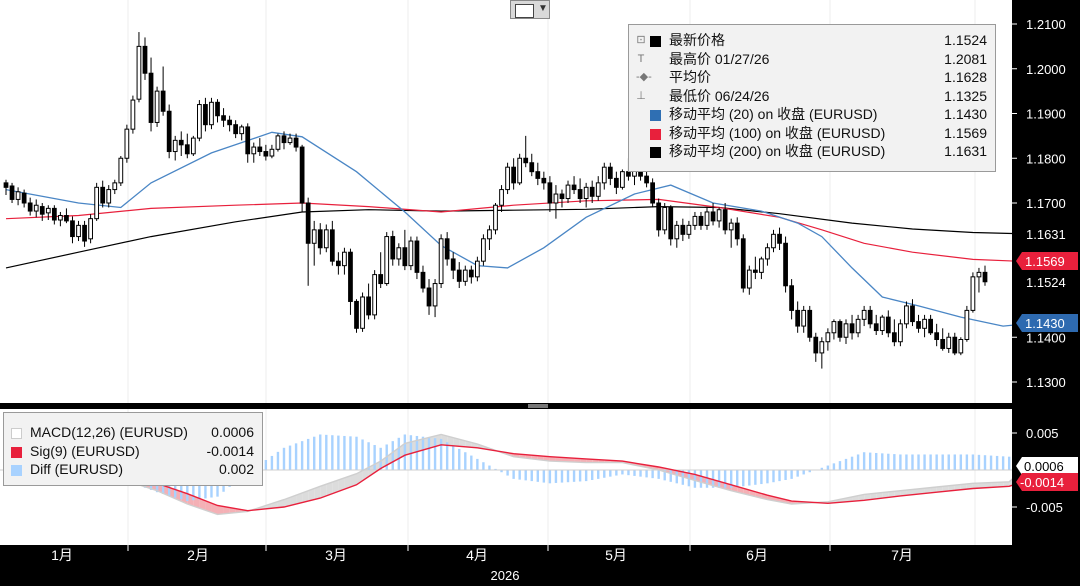 The image size is (1080, 586). I want to click on legend-value: 1.1325, so click(965, 95).